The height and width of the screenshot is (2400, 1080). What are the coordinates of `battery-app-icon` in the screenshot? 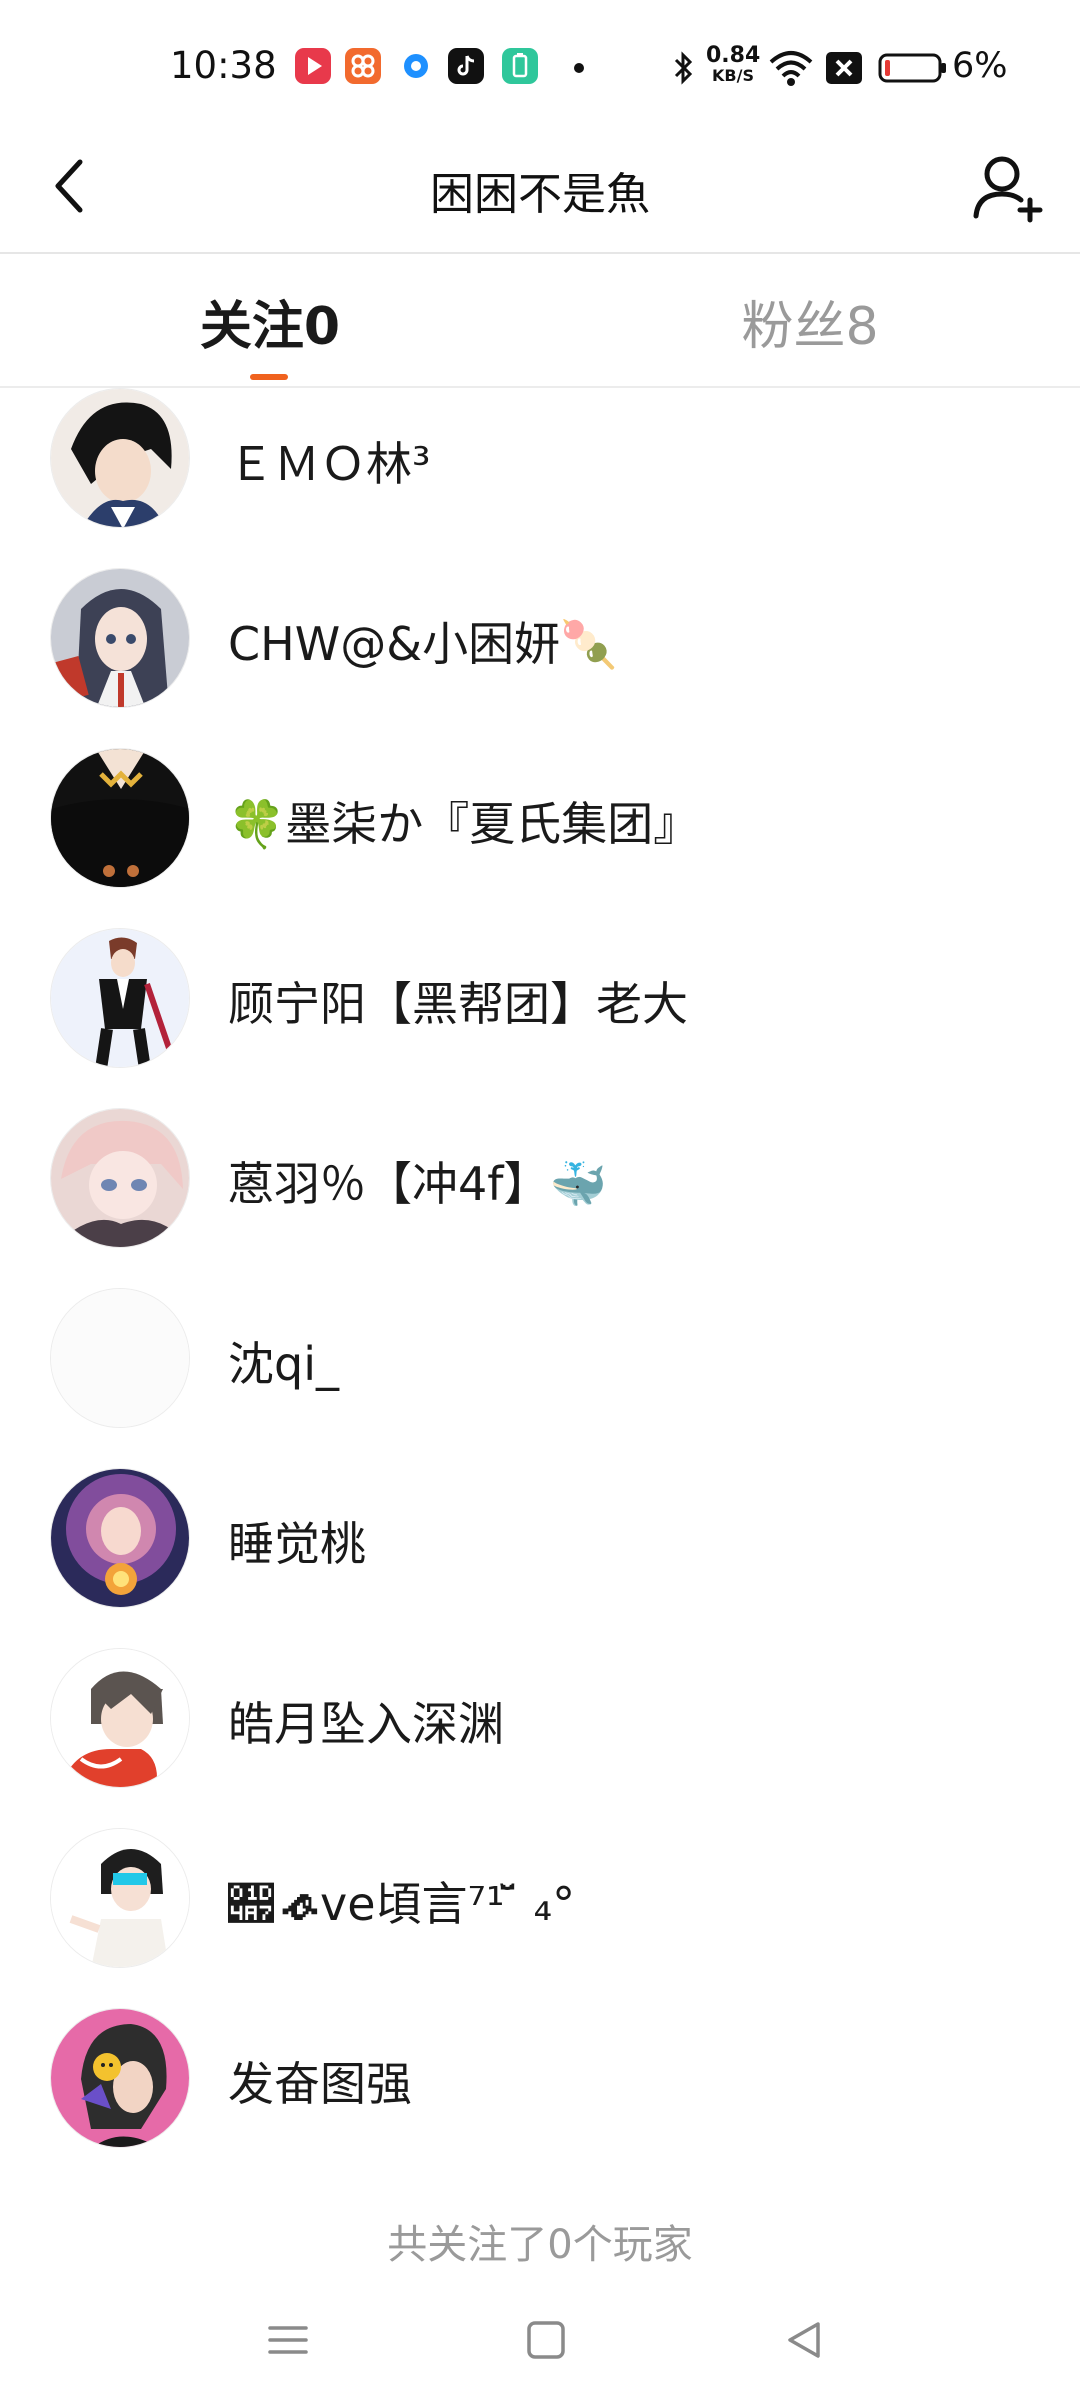 It's located at (520, 66).